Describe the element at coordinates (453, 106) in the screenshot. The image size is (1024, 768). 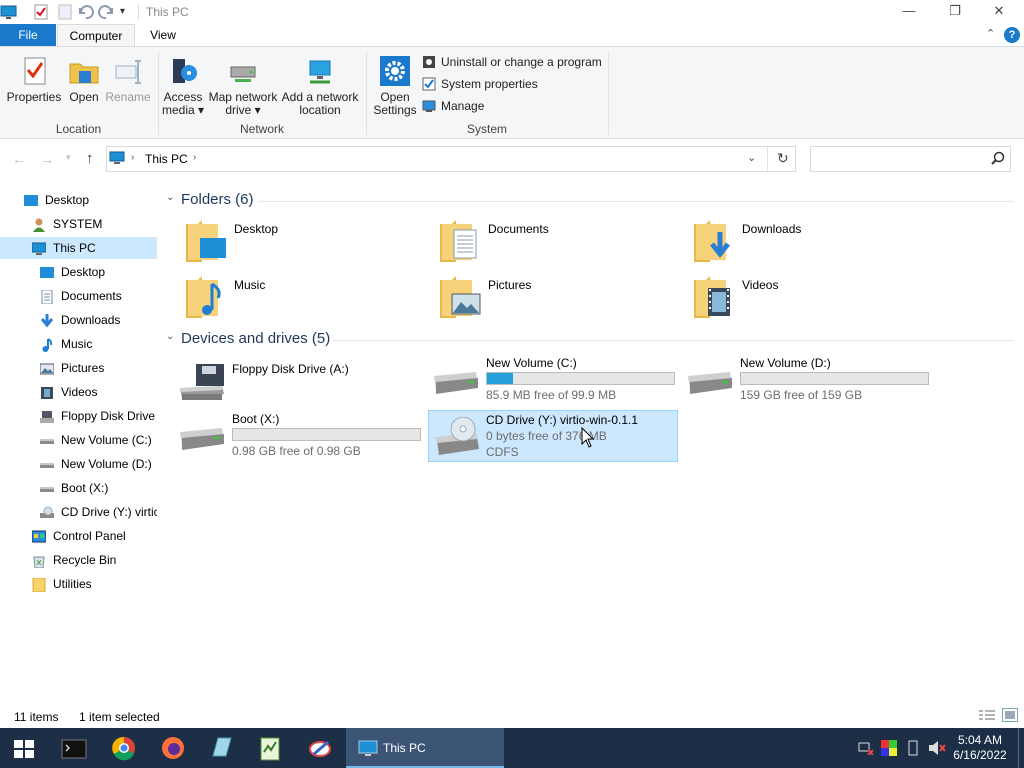
I see `manage-button: Manage` at that location.